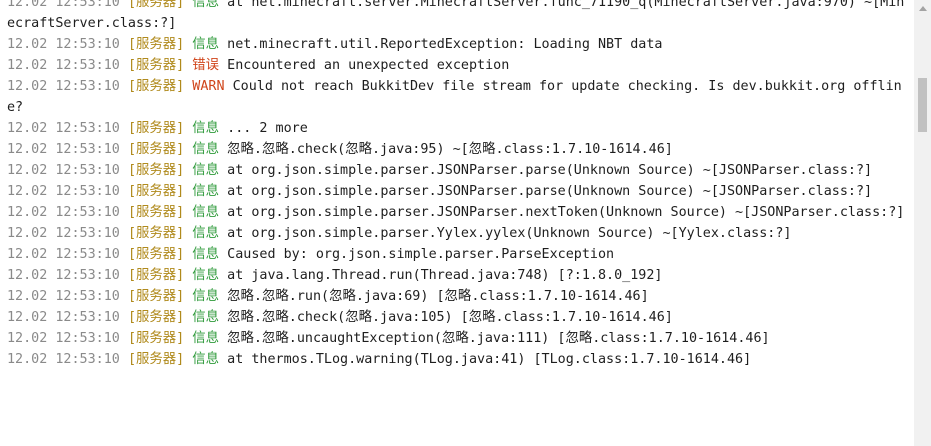 Image resolution: width=931 pixels, height=446 pixels. Describe the element at coordinates (267, 128) in the screenshot. I see `log-message: ... 2 more` at that location.